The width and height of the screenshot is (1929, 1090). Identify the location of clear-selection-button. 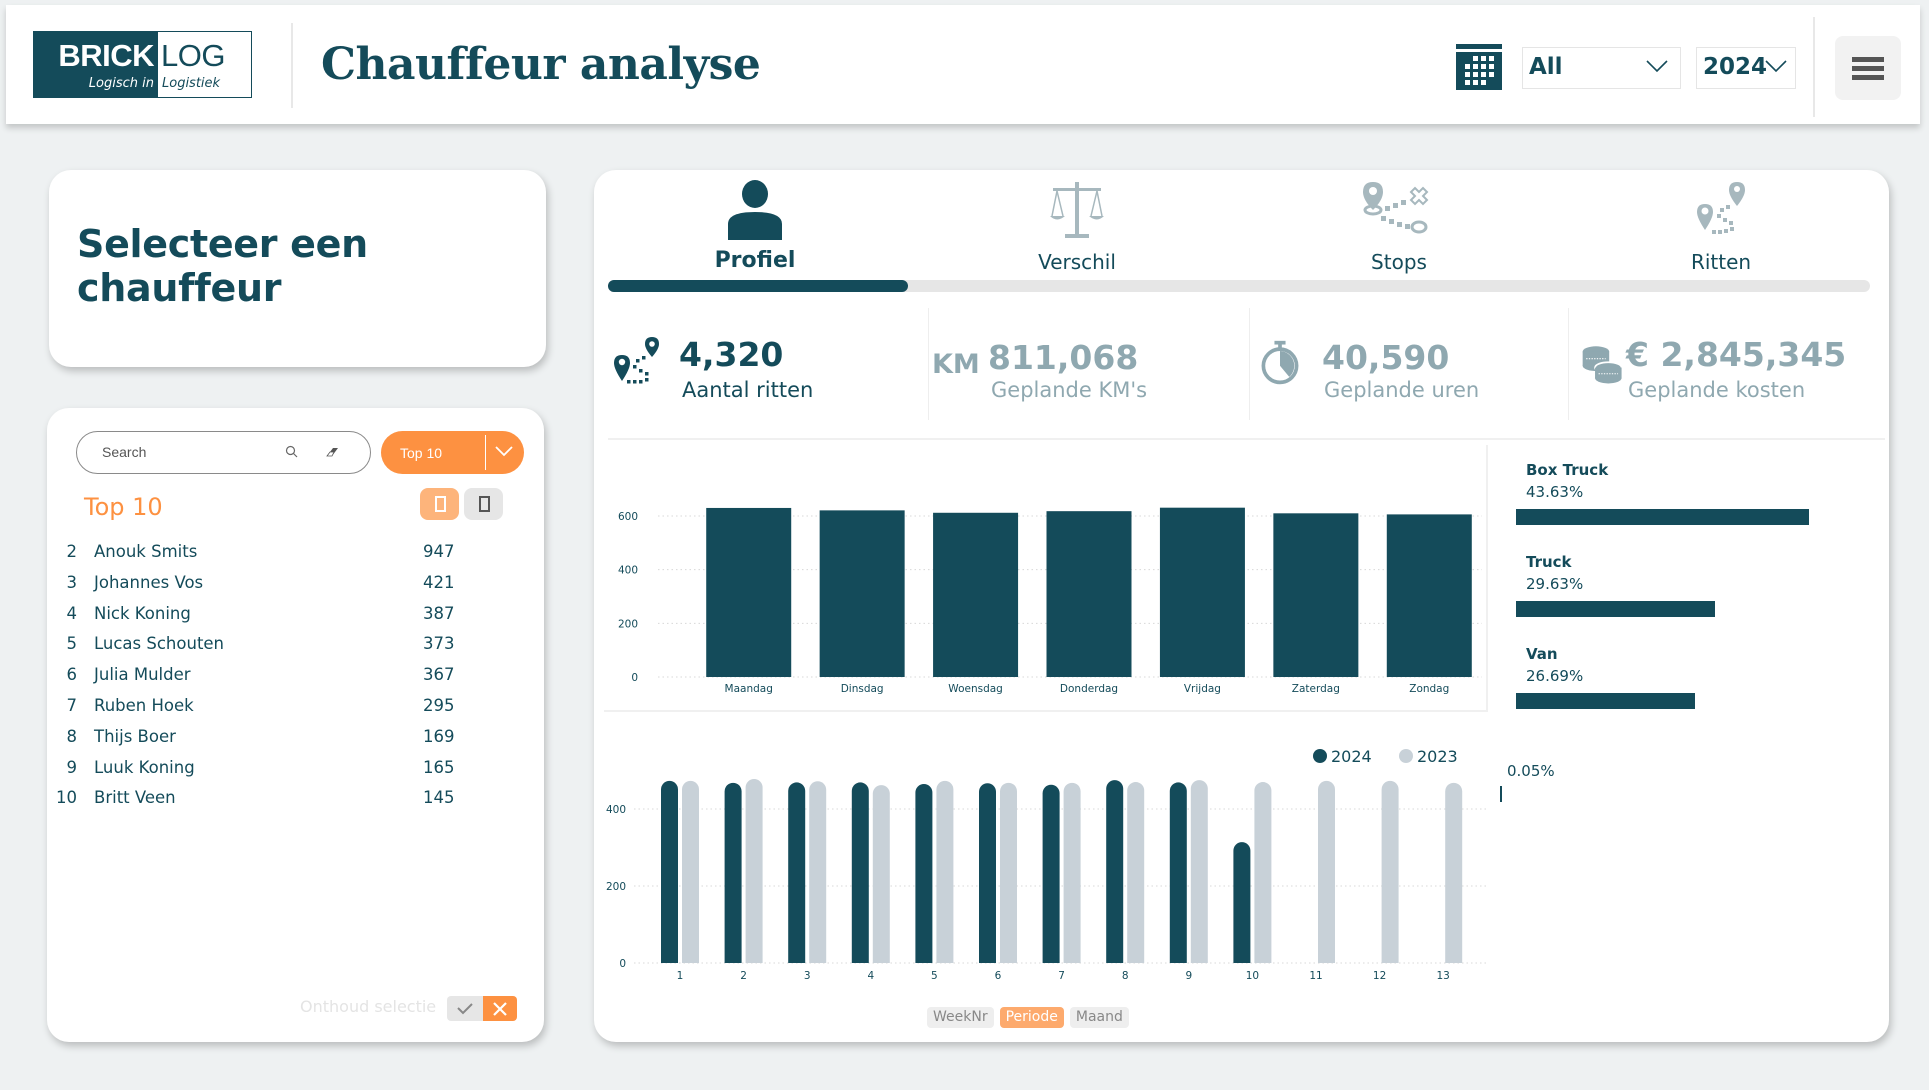
(500, 1008).